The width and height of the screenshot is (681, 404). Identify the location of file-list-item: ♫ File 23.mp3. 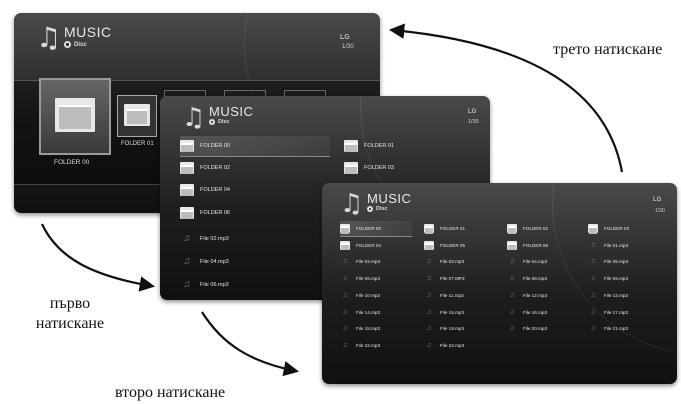
(460, 345).